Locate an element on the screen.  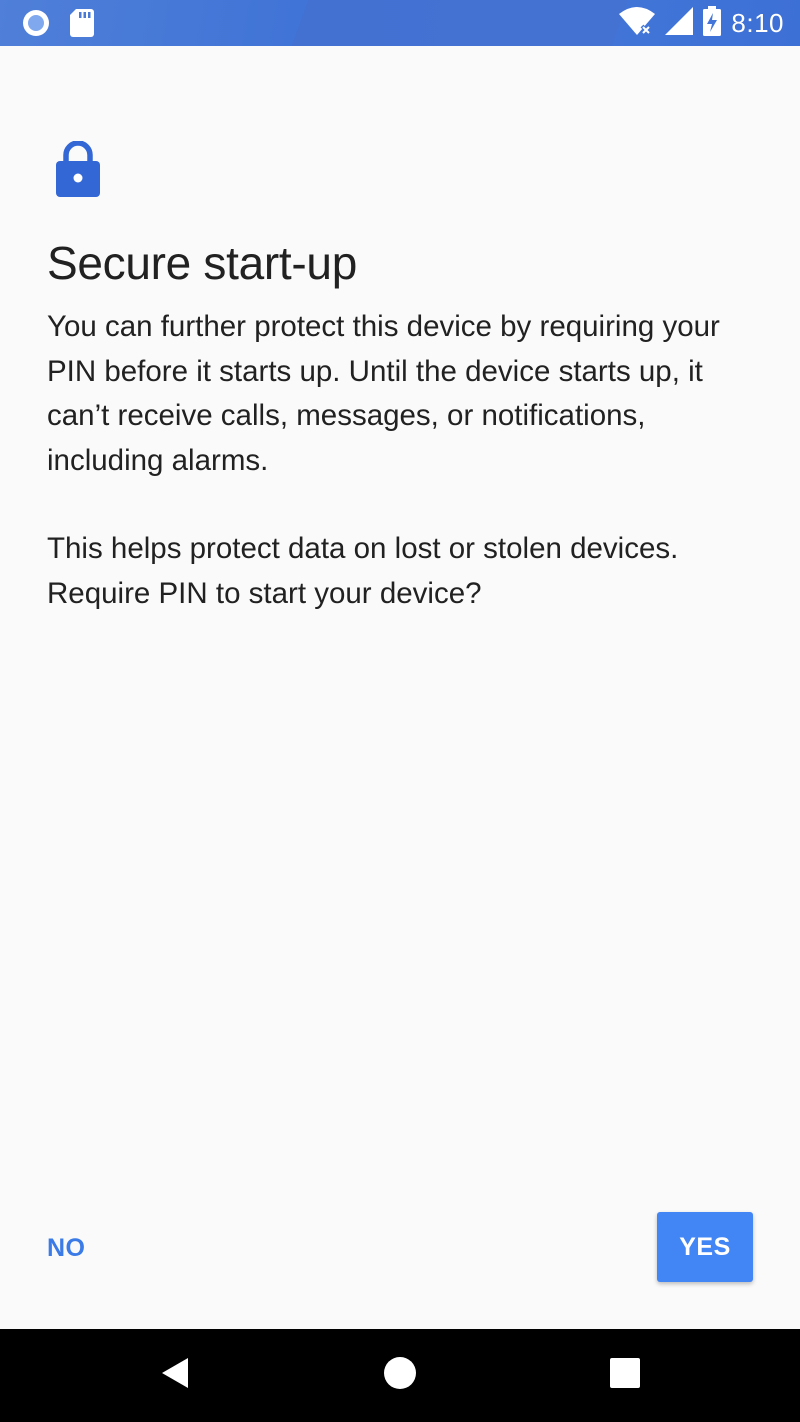
status-bar-right: 8:10 is located at coordinates (701, 23).